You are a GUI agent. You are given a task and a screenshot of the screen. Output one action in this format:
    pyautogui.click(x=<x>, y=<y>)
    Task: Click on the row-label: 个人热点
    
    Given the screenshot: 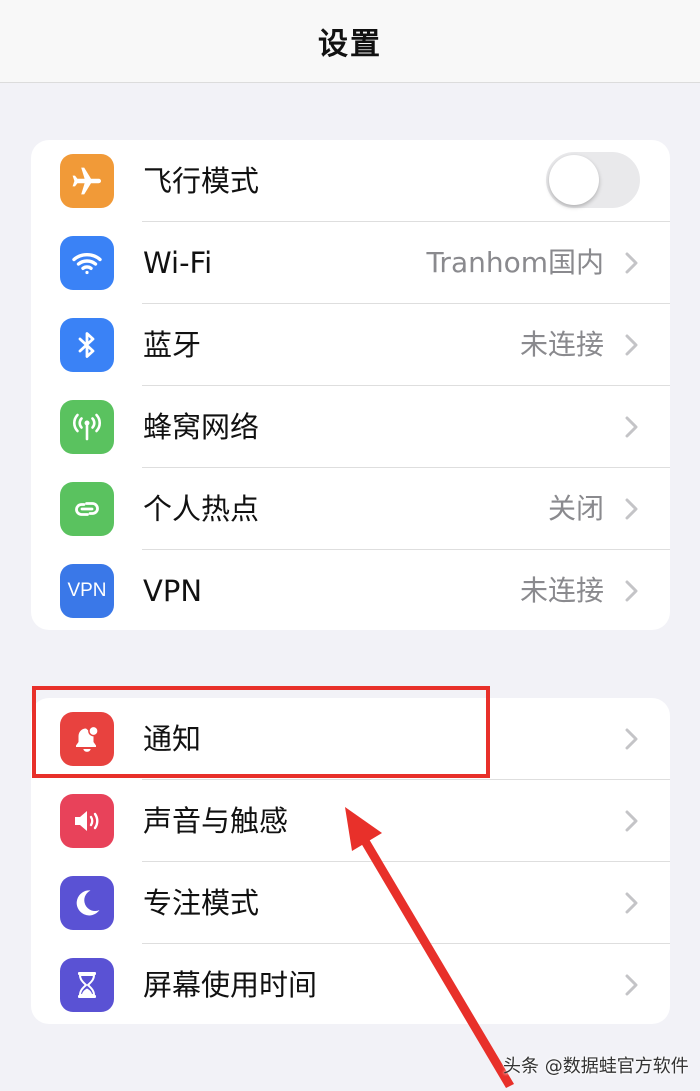 What is the action you would take?
    pyautogui.click(x=201, y=509)
    